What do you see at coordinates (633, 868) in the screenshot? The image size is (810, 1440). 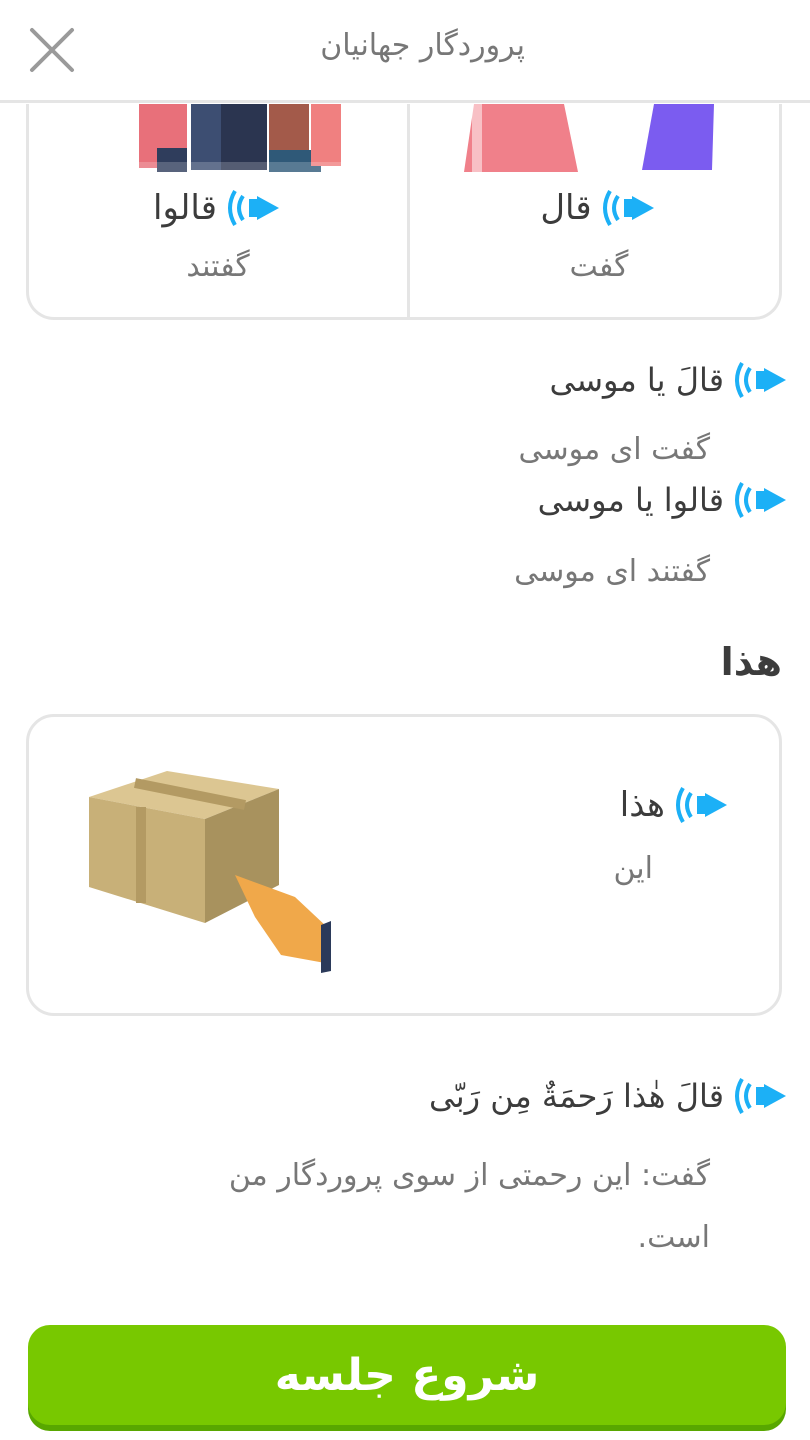 I see `persian-translation: این` at bounding box center [633, 868].